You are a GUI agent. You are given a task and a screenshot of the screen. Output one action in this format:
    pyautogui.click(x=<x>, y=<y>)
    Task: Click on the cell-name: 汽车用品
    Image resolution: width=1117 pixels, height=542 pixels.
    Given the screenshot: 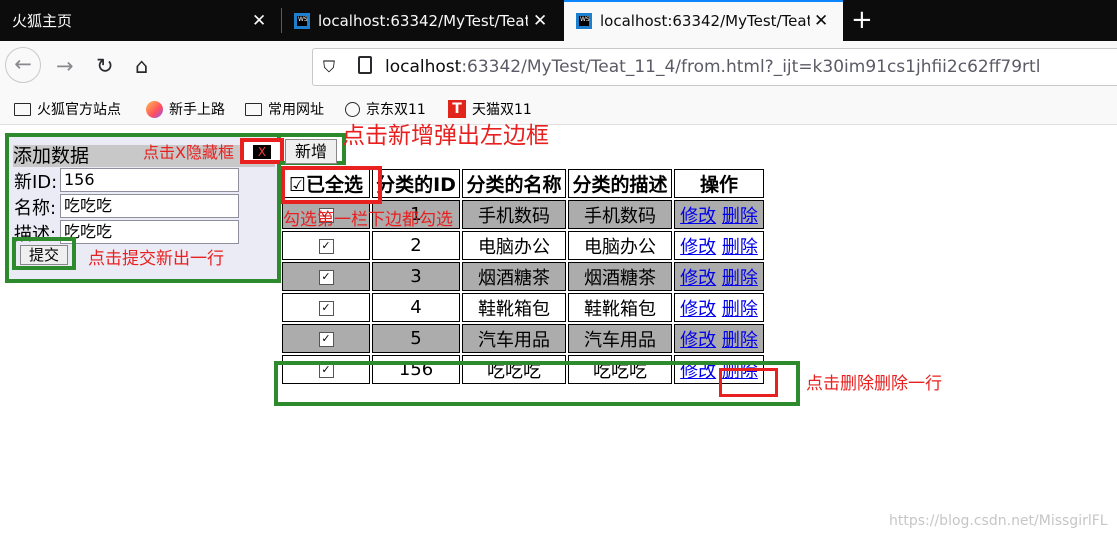 What is the action you would take?
    pyautogui.click(x=514, y=338)
    